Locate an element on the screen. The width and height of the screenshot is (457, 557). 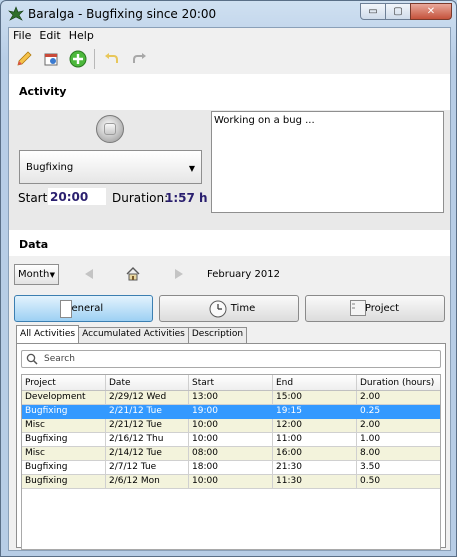
previous-period-button is located at coordinates (89, 274).